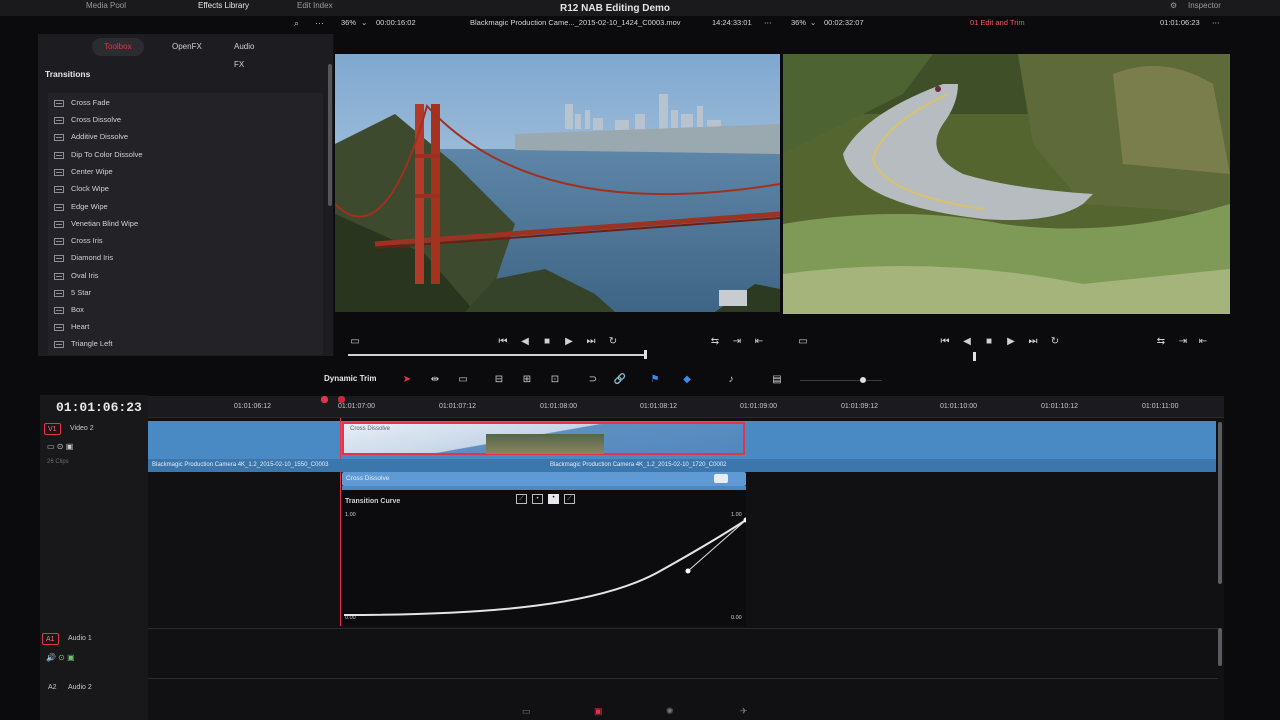  Describe the element at coordinates (324, 399) in the screenshot. I see `playhead-marker` at that location.